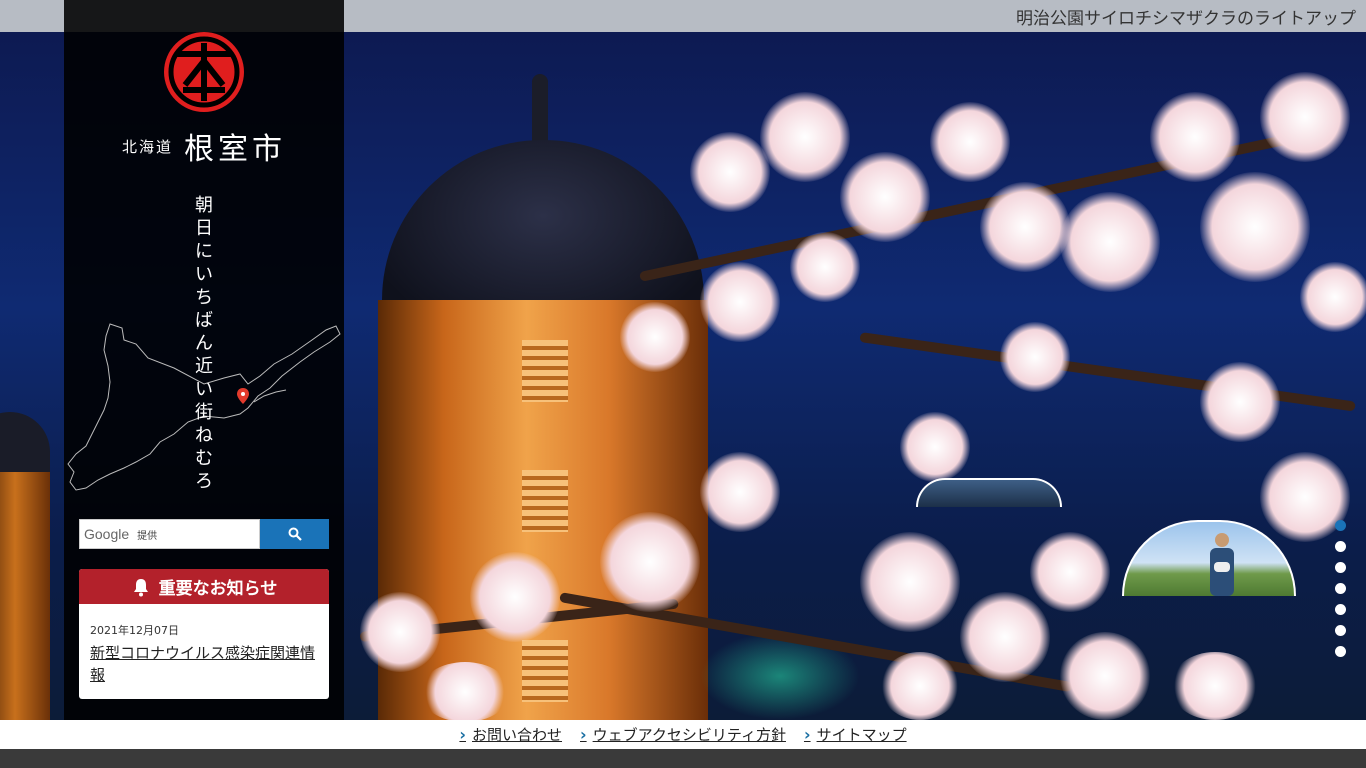 This screenshot has width=1366, height=768. I want to click on silo-spire, so click(540, 109).